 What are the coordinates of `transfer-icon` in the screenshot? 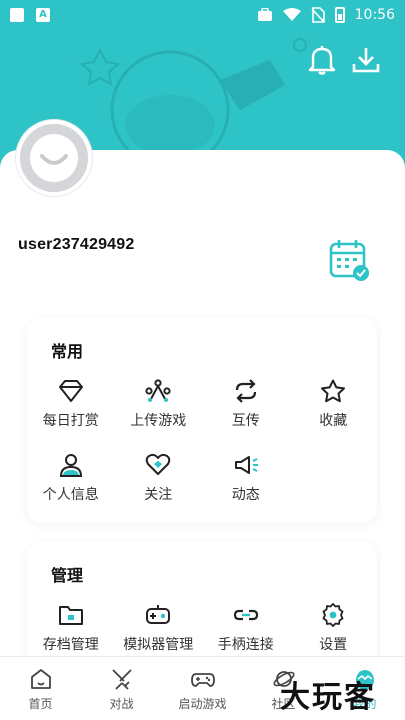 It's located at (245, 391).